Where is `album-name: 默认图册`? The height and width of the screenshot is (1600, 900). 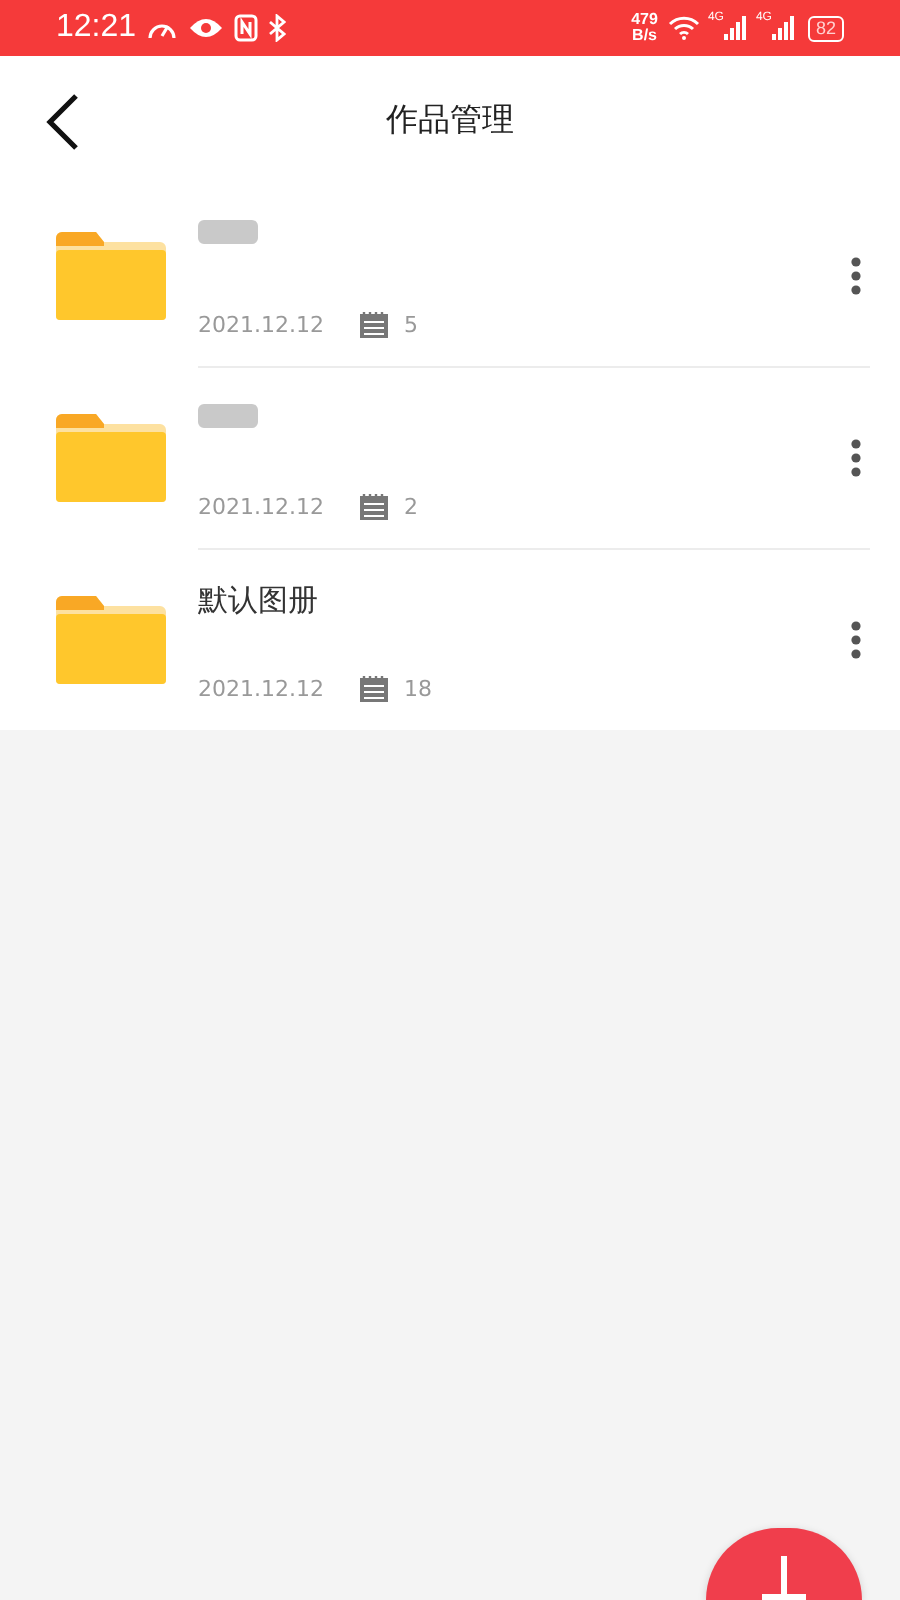
album-name: 默认图册 is located at coordinates (258, 601).